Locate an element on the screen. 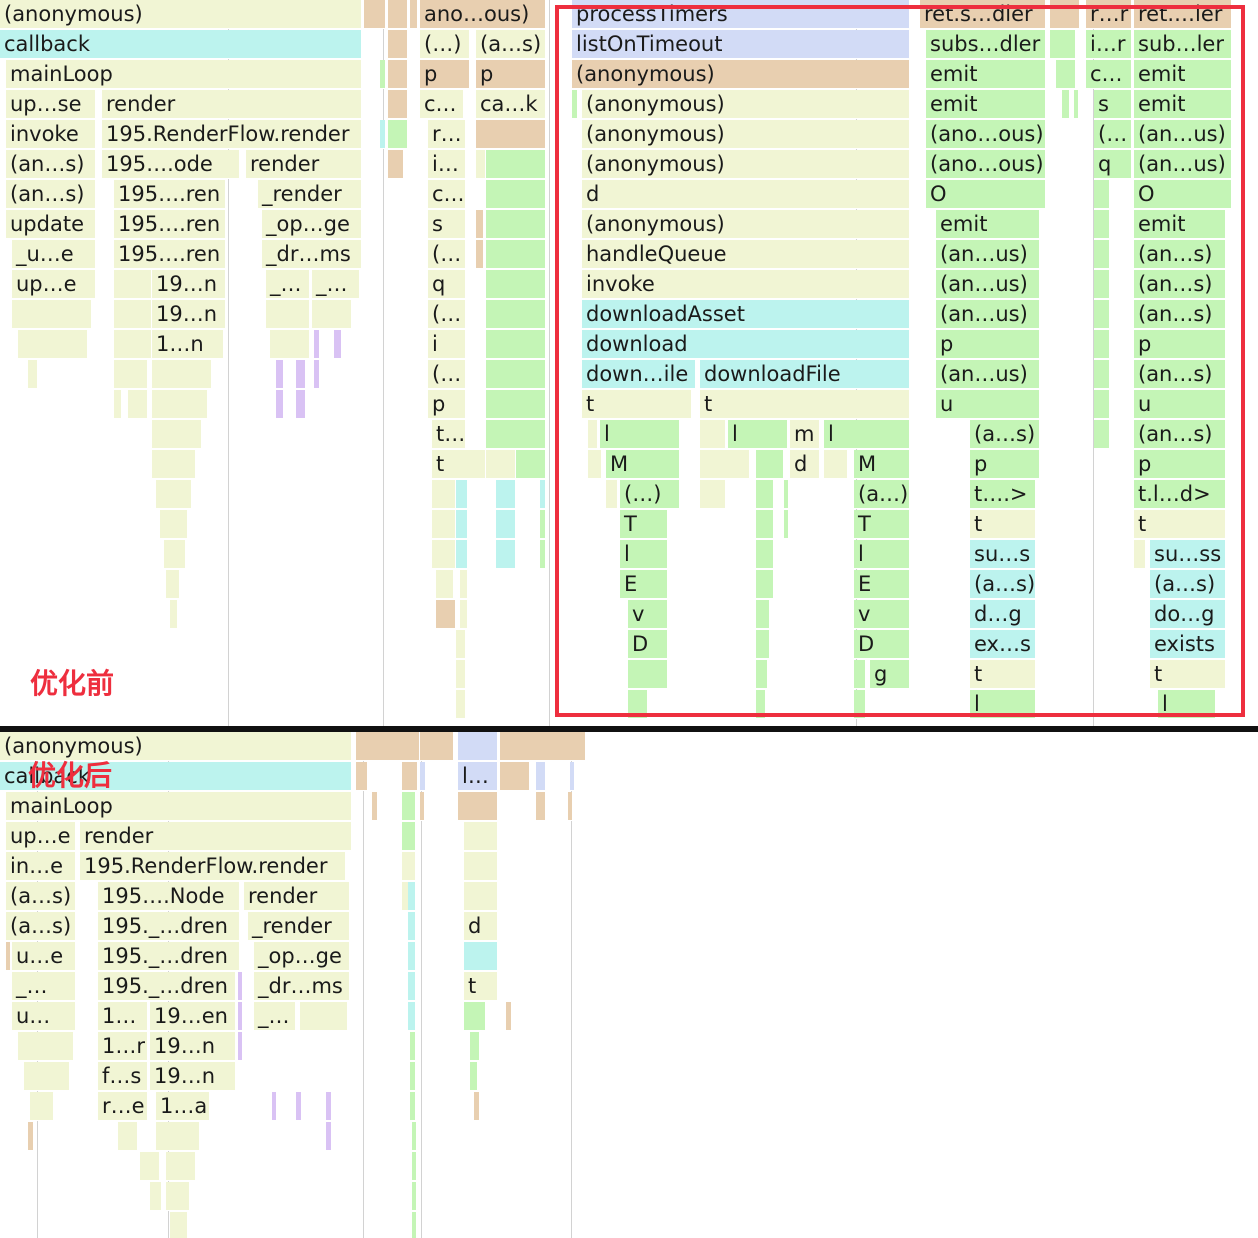  flame-frame: emit is located at coordinates (1180, 224).